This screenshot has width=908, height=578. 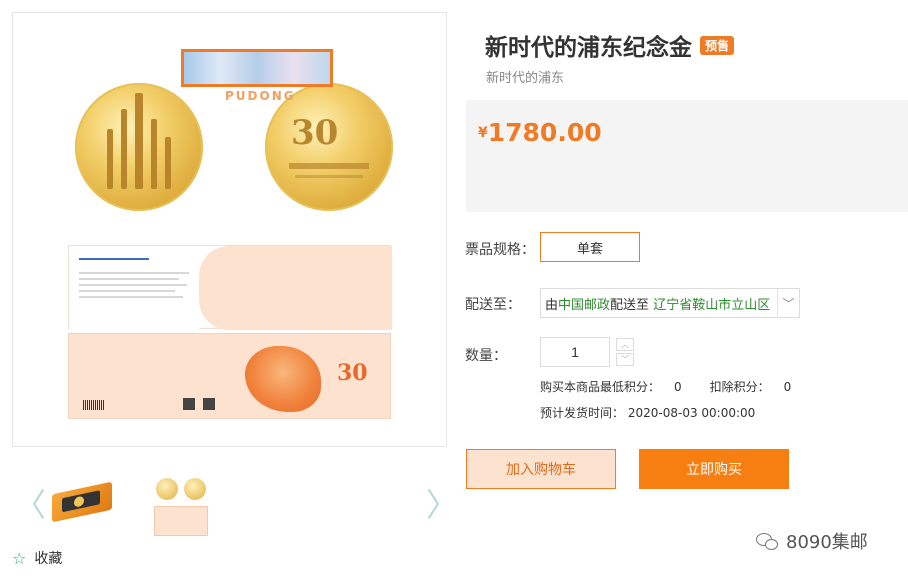 What do you see at coordinates (625, 359) in the screenshot?
I see `quantity-decrease-button: ﹀` at bounding box center [625, 359].